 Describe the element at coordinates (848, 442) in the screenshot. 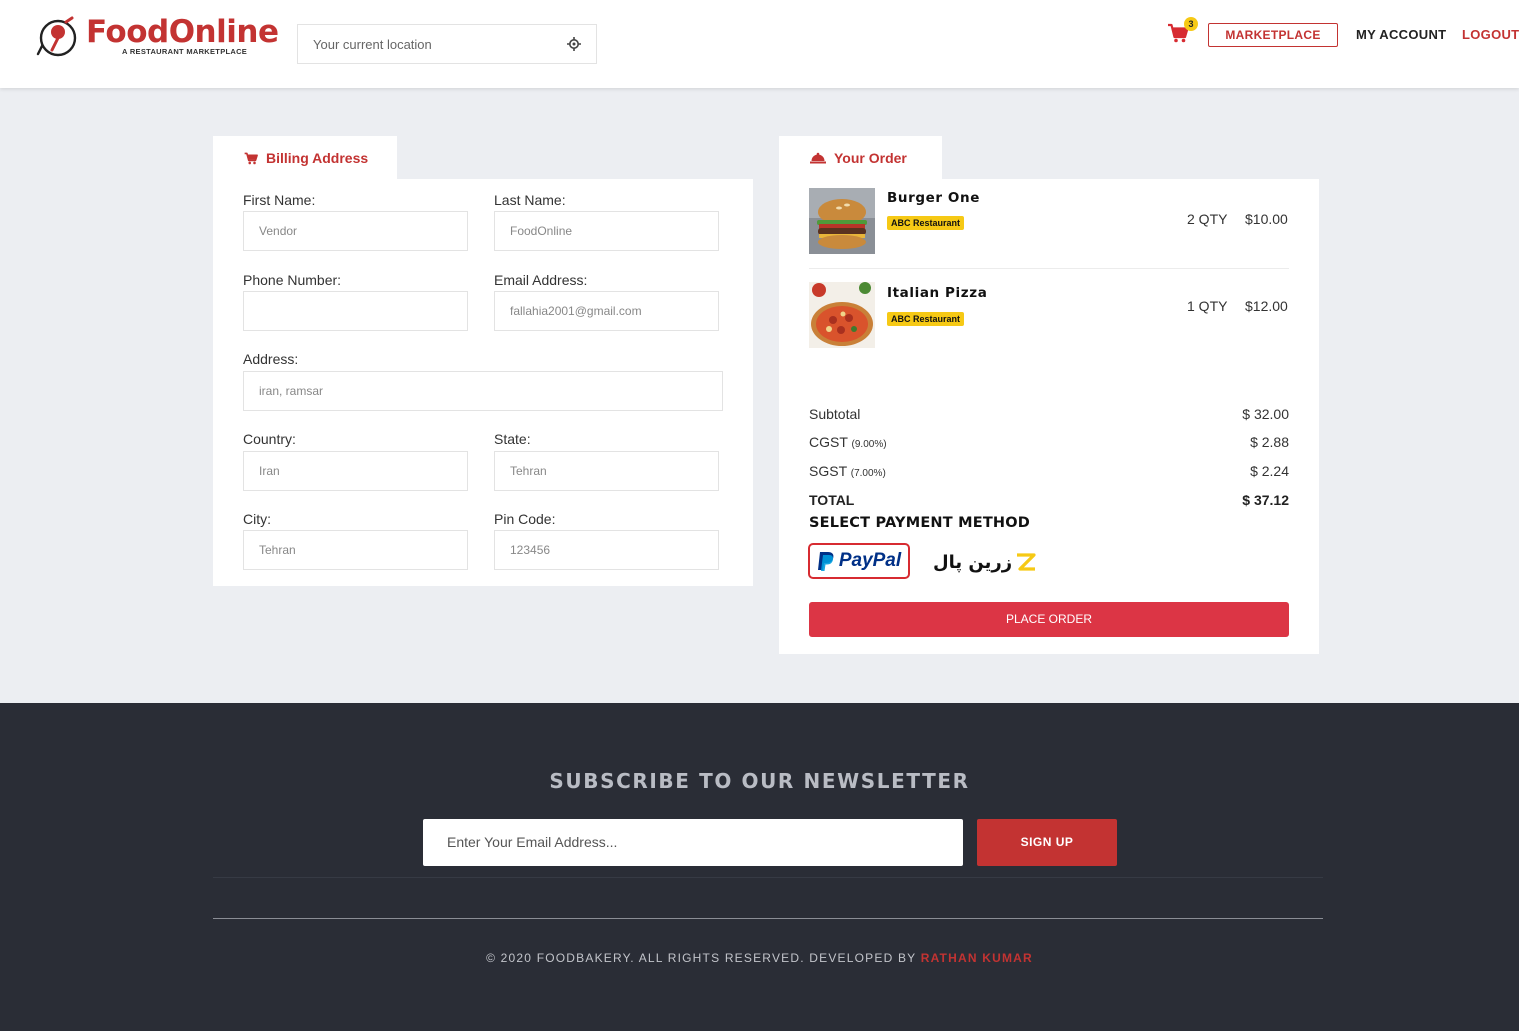

I see `cgst-label: CGST (9.00%)` at that location.